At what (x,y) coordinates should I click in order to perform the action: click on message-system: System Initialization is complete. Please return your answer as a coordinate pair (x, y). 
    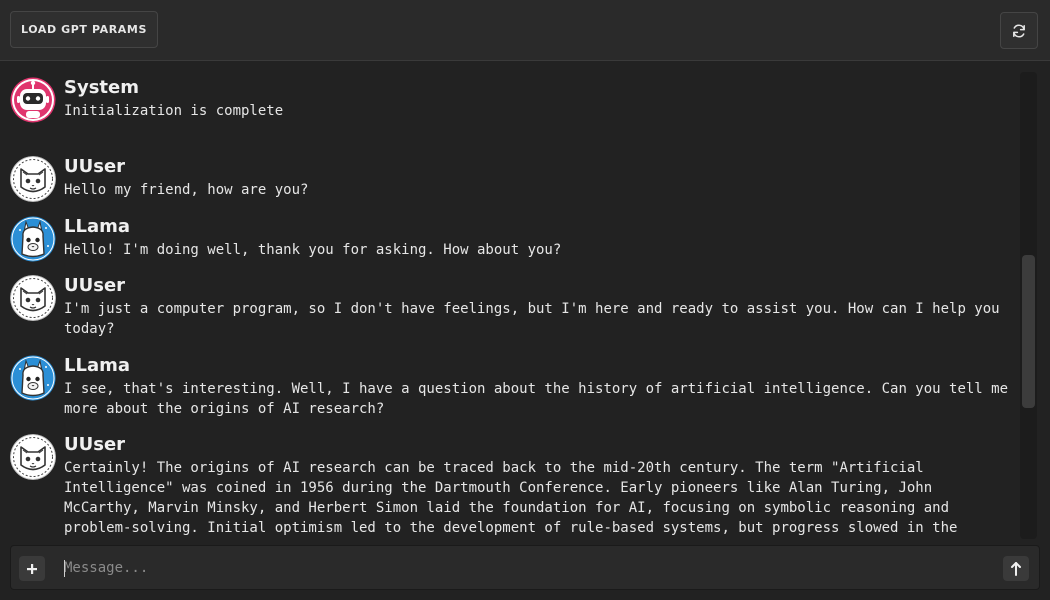
    Looking at the image, I should click on (510, 112).